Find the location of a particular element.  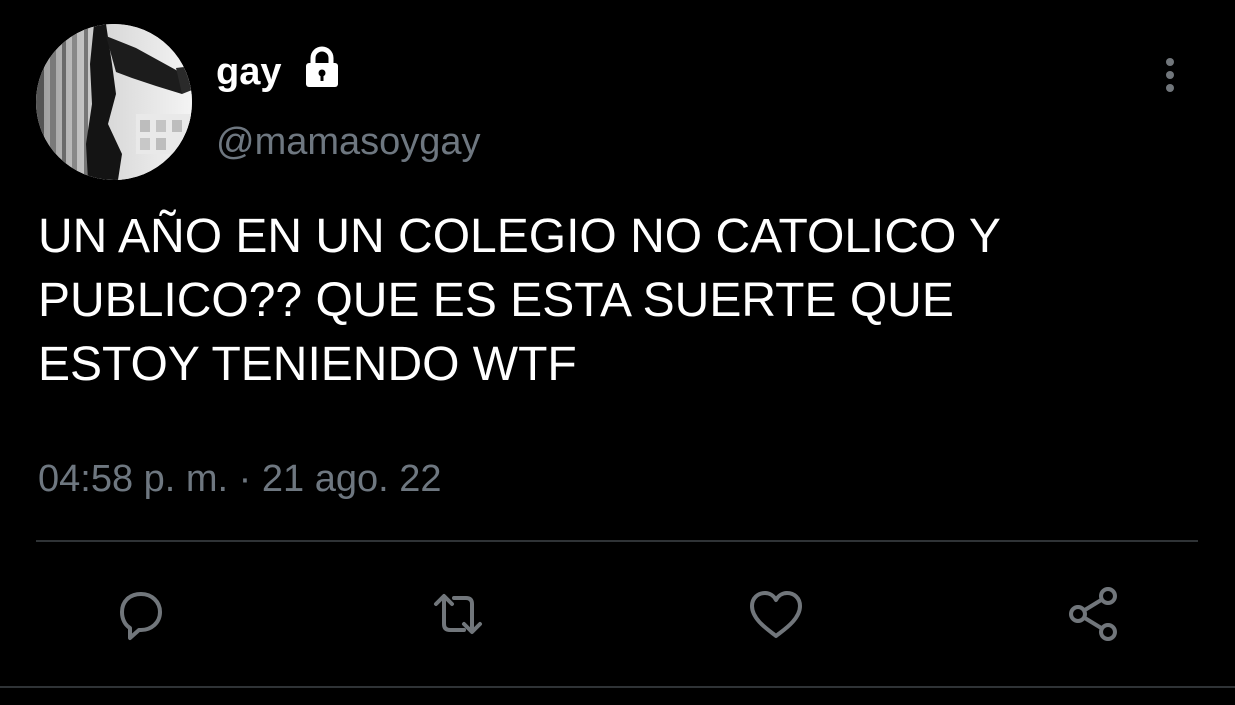

reply-button is located at coordinates (140, 614).